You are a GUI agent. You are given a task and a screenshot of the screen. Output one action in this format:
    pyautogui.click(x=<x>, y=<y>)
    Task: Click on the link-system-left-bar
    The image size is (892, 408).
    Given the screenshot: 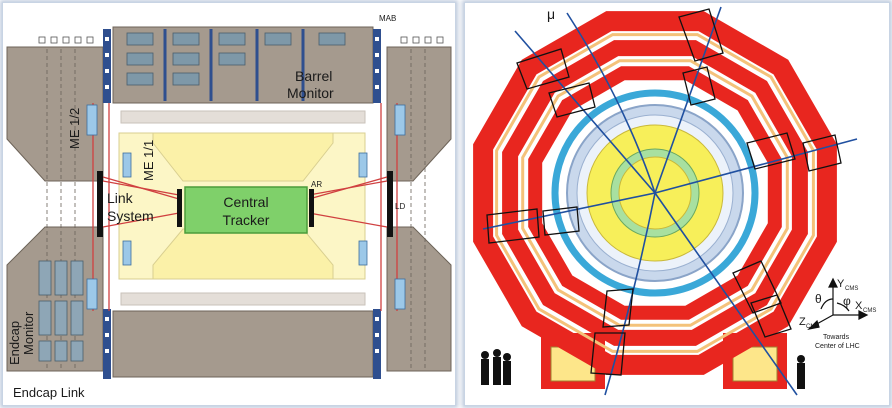 What is the action you would take?
    pyautogui.click(x=100, y=204)
    